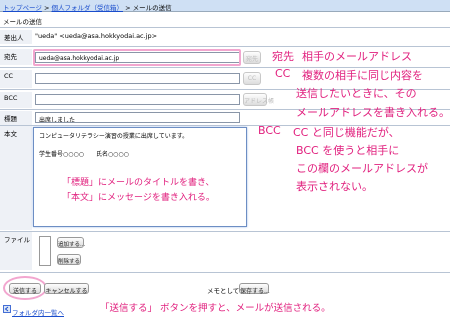 This screenshot has width=450, height=320. Describe the element at coordinates (16, 79) in the screenshot. I see `cc-label: CC` at that location.